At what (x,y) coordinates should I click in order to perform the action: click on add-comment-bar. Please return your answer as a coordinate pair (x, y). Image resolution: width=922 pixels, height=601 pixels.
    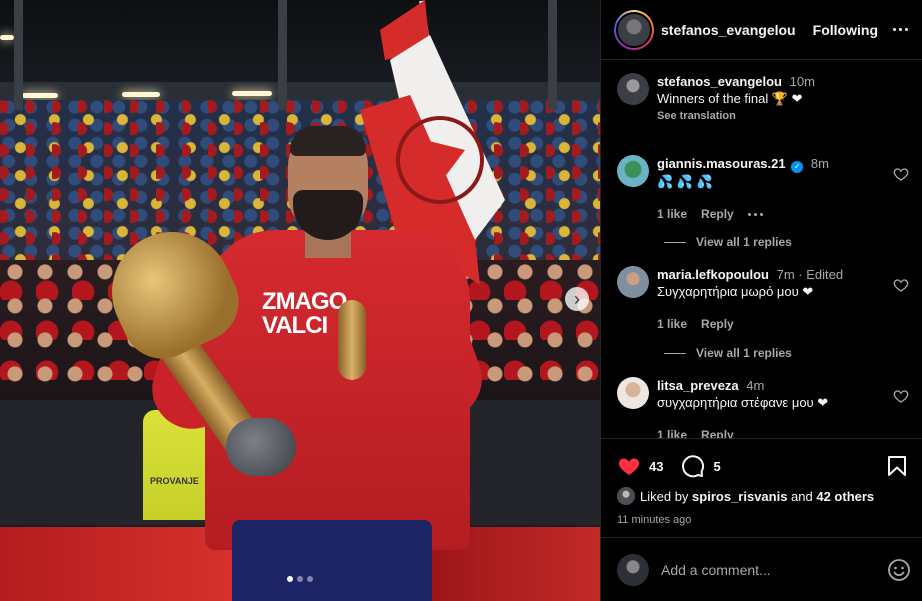
    Looking at the image, I should click on (761, 569).